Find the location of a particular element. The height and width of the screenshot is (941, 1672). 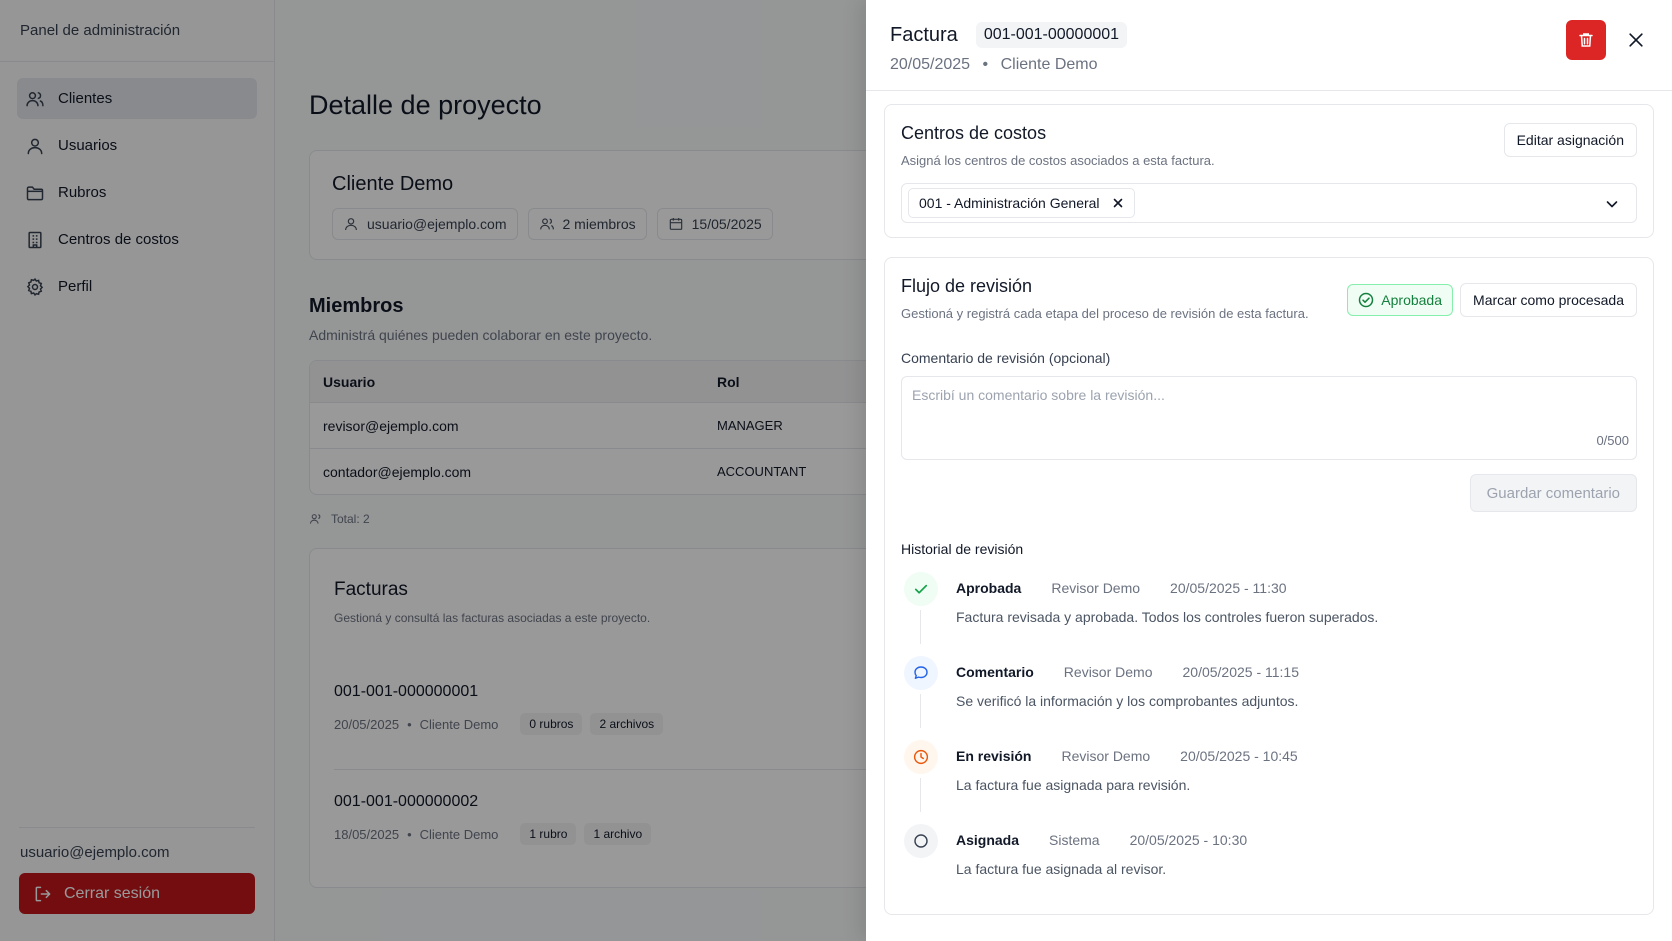

drawer-title: Factura is located at coordinates (924, 34).